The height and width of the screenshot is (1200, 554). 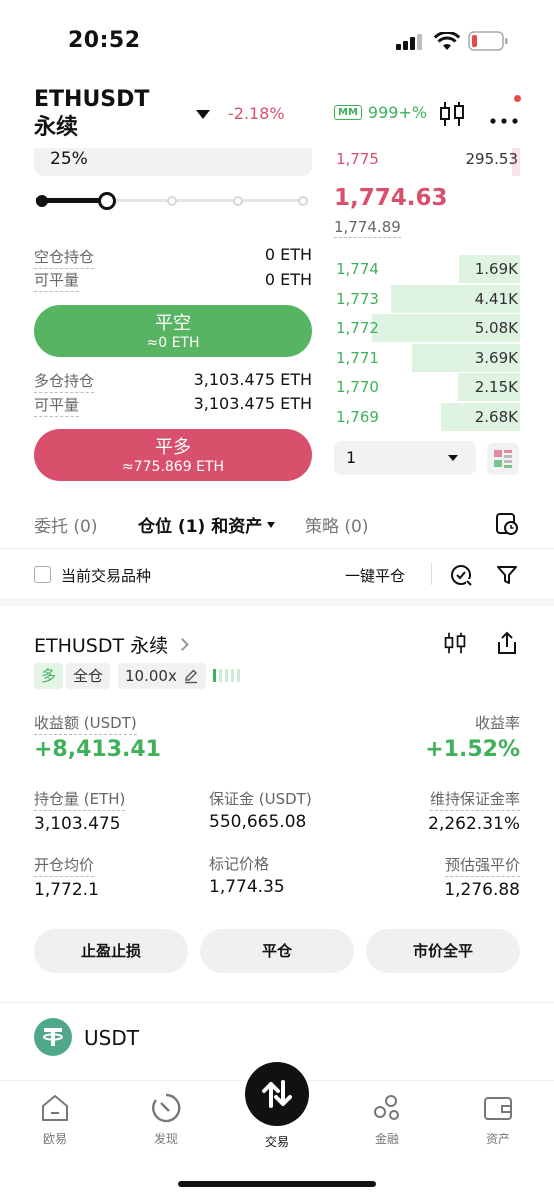 I want to click on filter-icon, so click(x=507, y=577).